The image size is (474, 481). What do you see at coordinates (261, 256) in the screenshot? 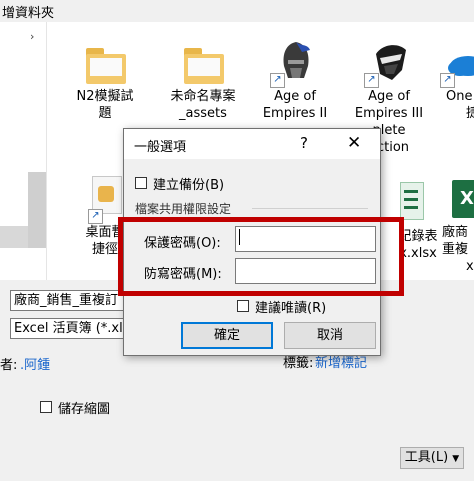
I see `highlight-annotation-box` at bounding box center [261, 256].